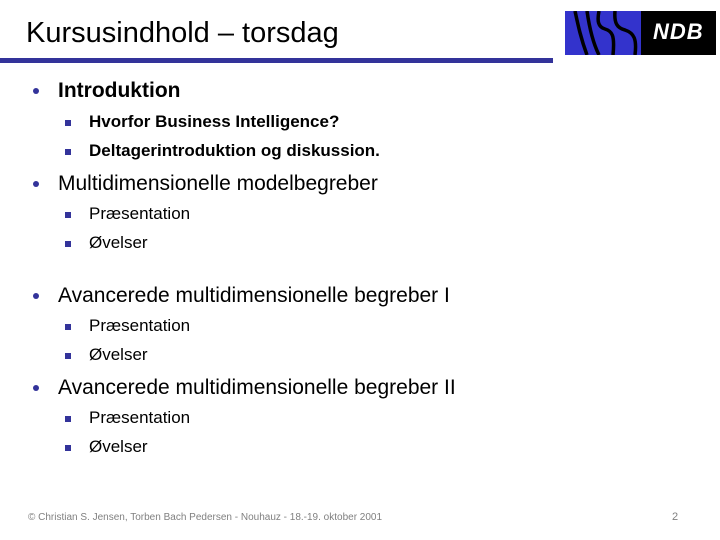 The width and height of the screenshot is (720, 540). Describe the element at coordinates (675, 517) in the screenshot. I see `page-number: 2` at that location.